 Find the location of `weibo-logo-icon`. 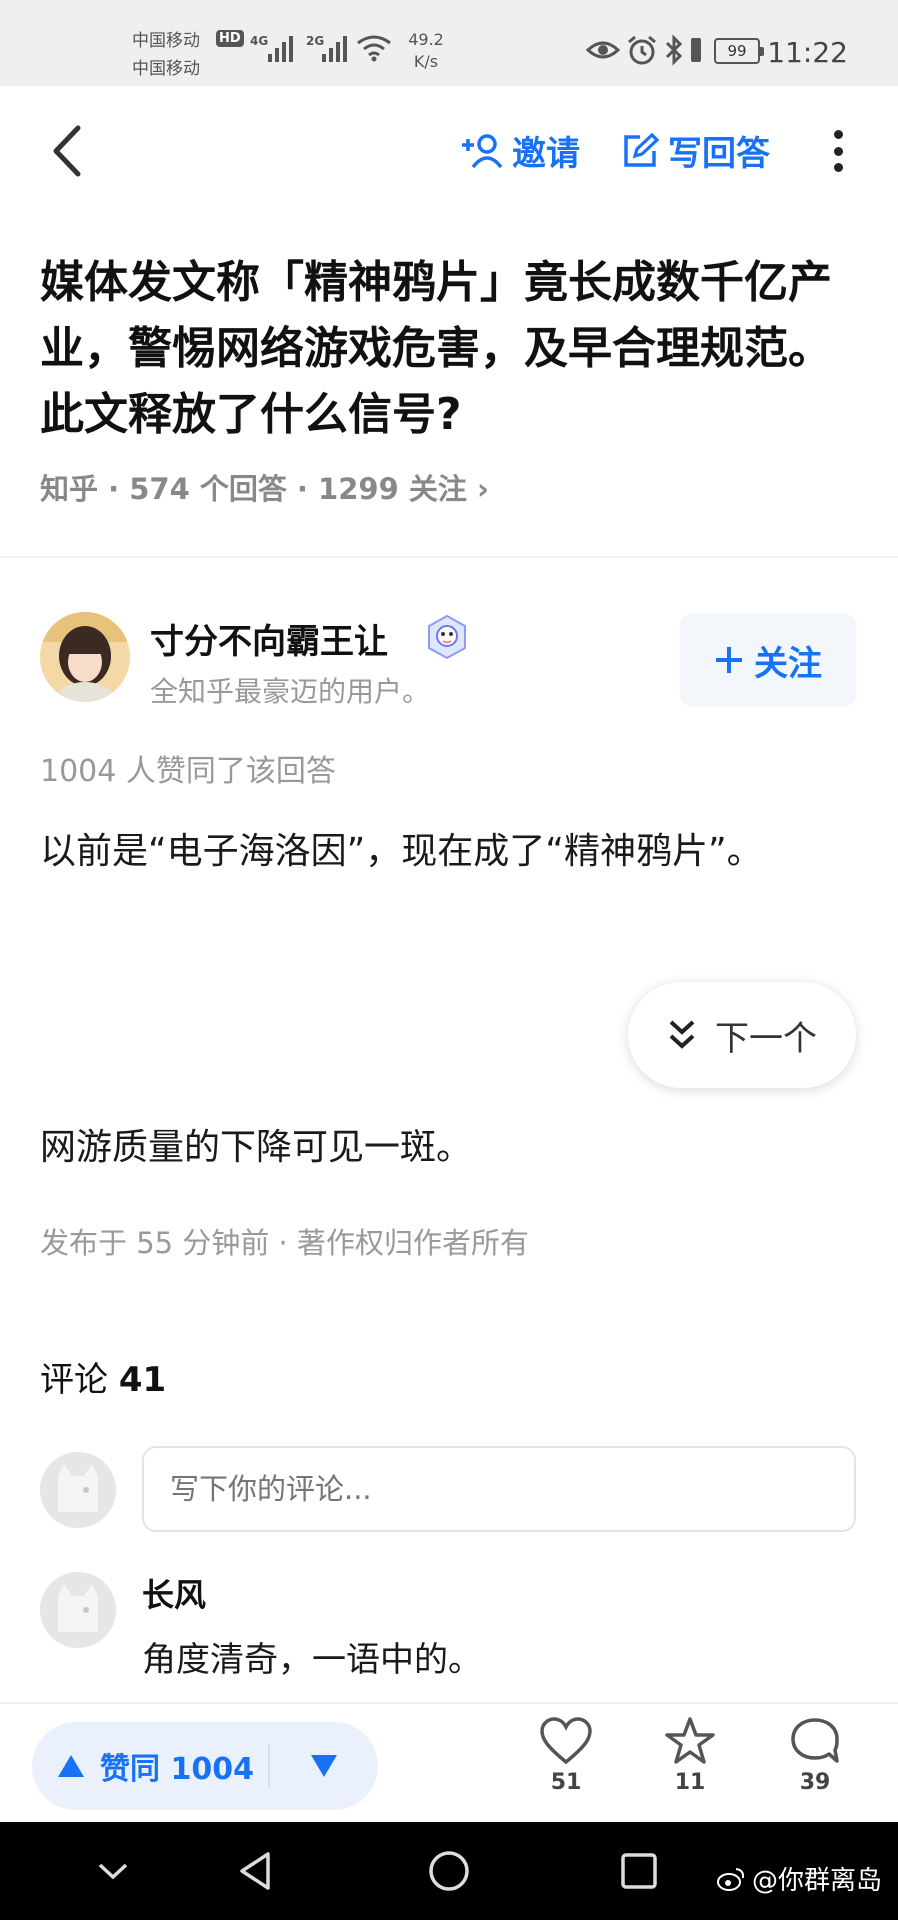

weibo-logo-icon is located at coordinates (730, 1879).